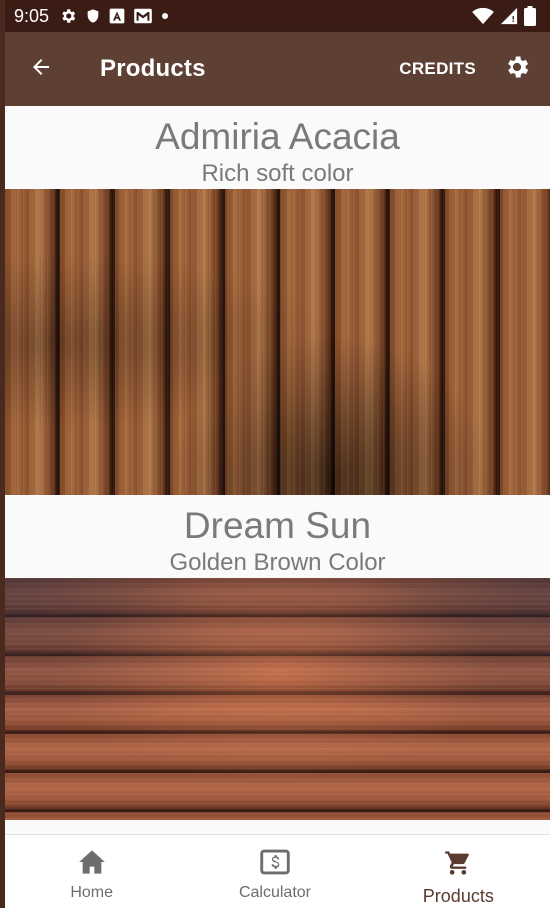 This screenshot has width=550, height=908. I want to click on app-bar: Products CREDITS, so click(275, 69).